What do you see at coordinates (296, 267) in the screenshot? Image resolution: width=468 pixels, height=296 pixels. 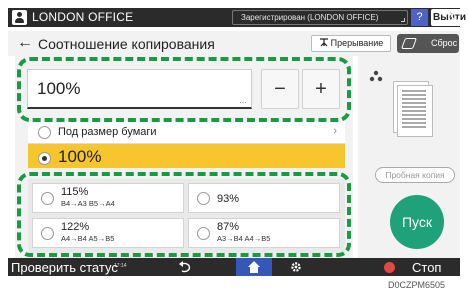 I see `gear-icon` at bounding box center [296, 267].